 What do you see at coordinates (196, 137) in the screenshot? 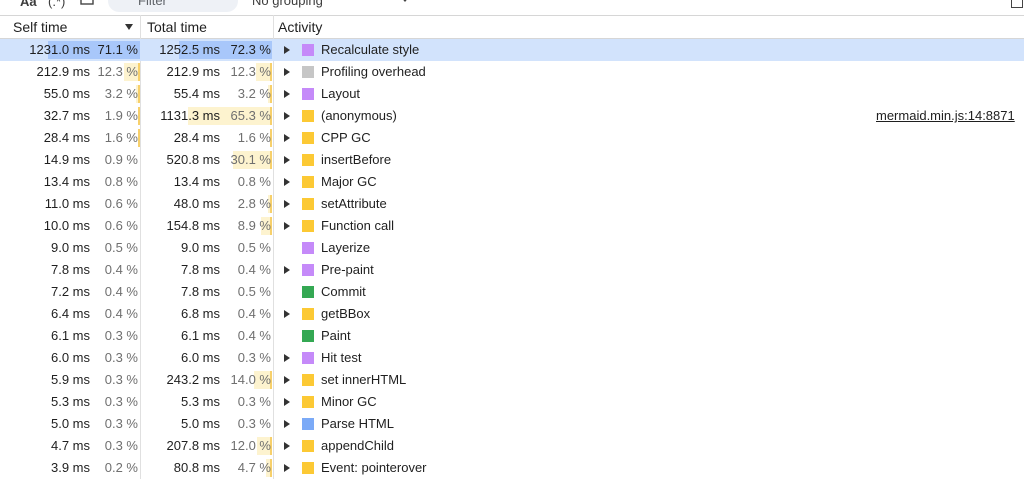
I see `total-time-value: 28.4 ms` at bounding box center [196, 137].